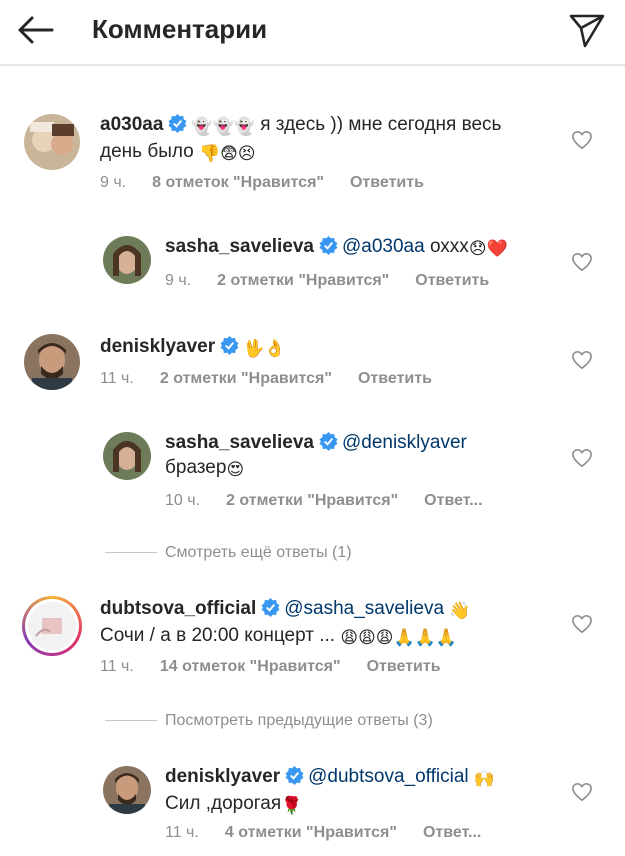 Image resolution: width=625 pixels, height=856 pixels. What do you see at coordinates (449, 246) in the screenshot?
I see `comment-text: охxx` at bounding box center [449, 246].